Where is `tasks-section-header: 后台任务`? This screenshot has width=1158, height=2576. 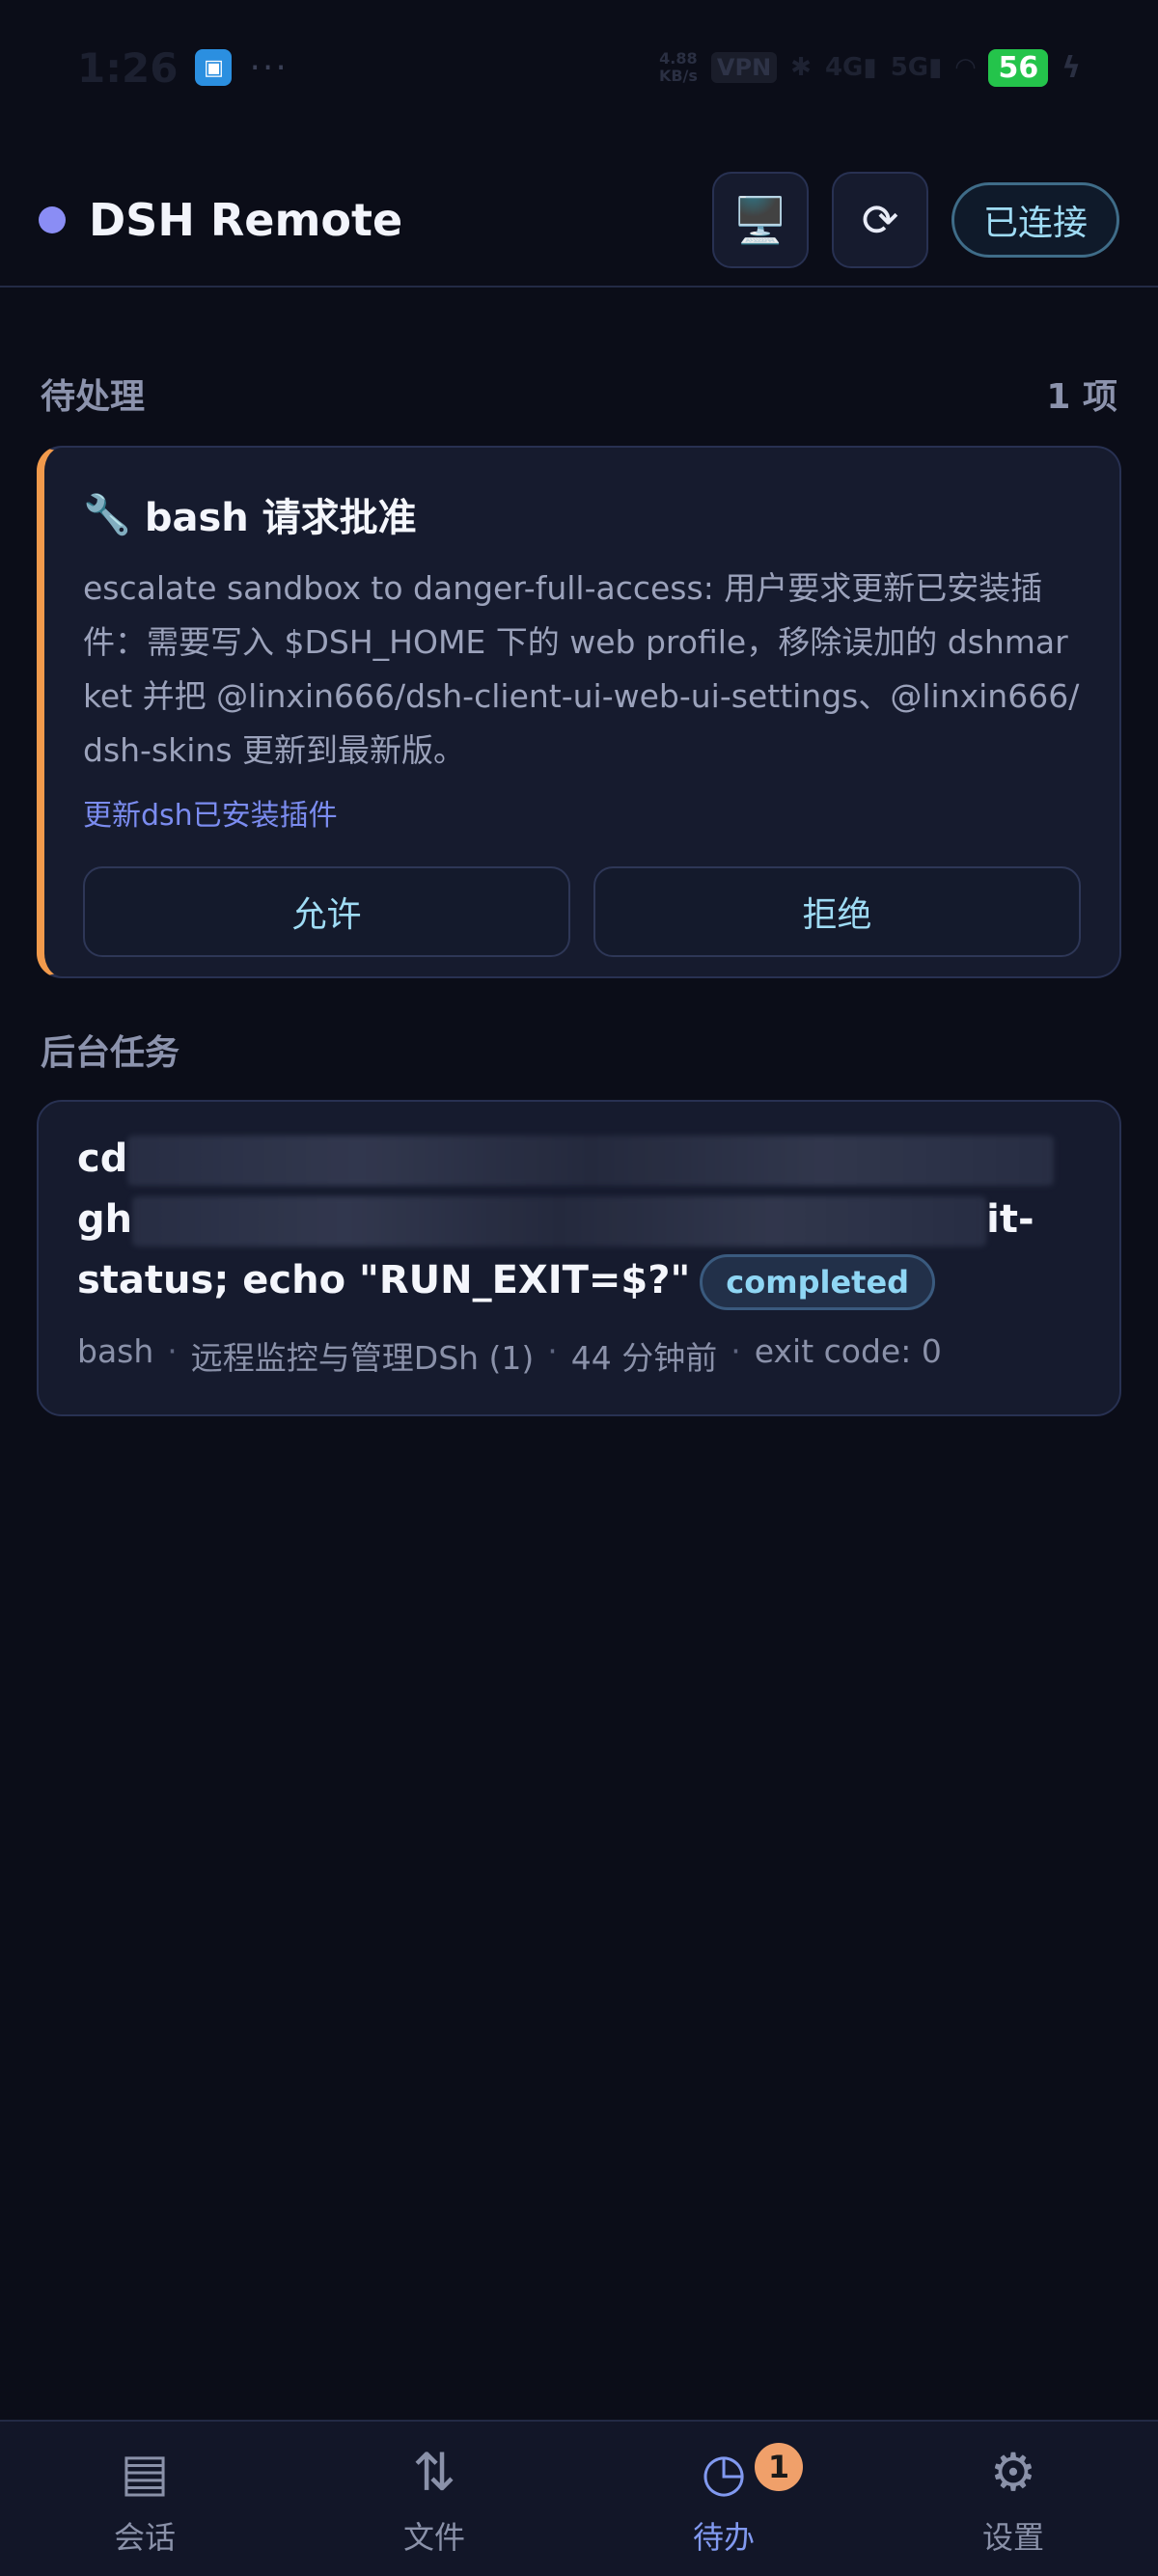
tasks-section-header: 后台任务 is located at coordinates (579, 1050).